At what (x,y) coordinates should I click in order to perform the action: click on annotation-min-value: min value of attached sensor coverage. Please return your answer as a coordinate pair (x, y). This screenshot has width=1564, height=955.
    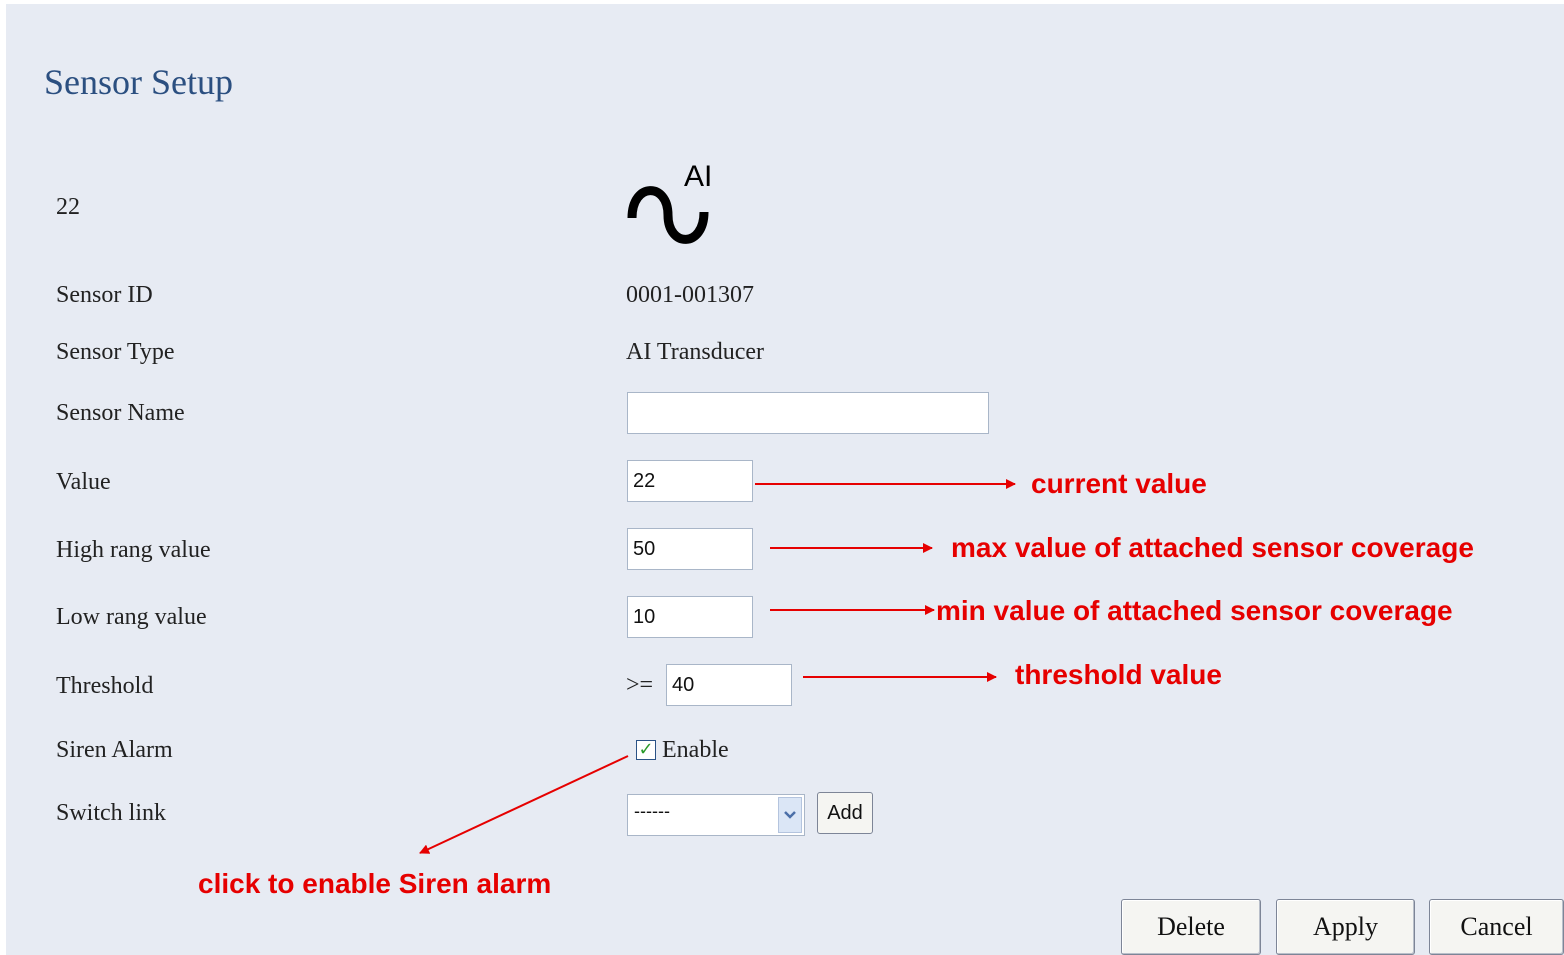
    Looking at the image, I should click on (1194, 610).